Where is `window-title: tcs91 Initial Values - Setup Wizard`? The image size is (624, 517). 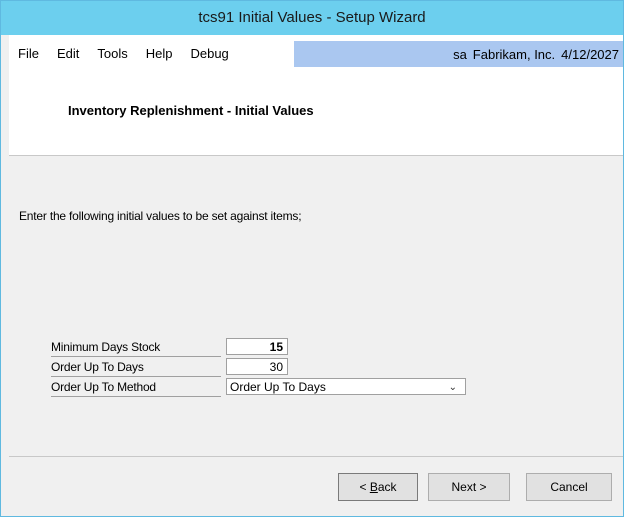 window-title: tcs91 Initial Values - Setup Wizard is located at coordinates (312, 17).